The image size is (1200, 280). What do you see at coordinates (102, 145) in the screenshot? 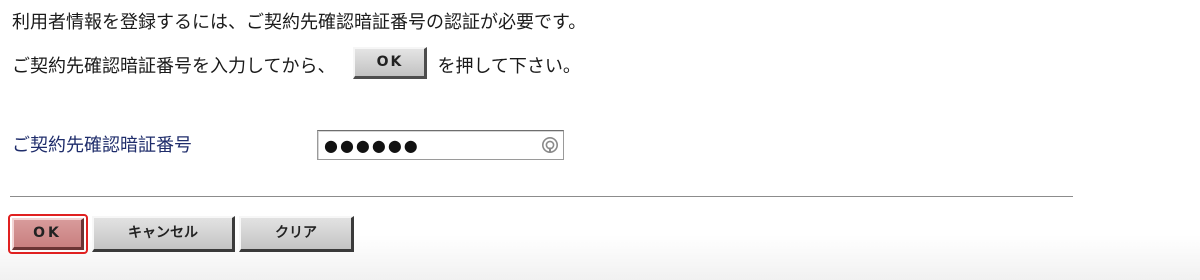
I see `pin-field-label: ご契約先確認暗証番号` at bounding box center [102, 145].